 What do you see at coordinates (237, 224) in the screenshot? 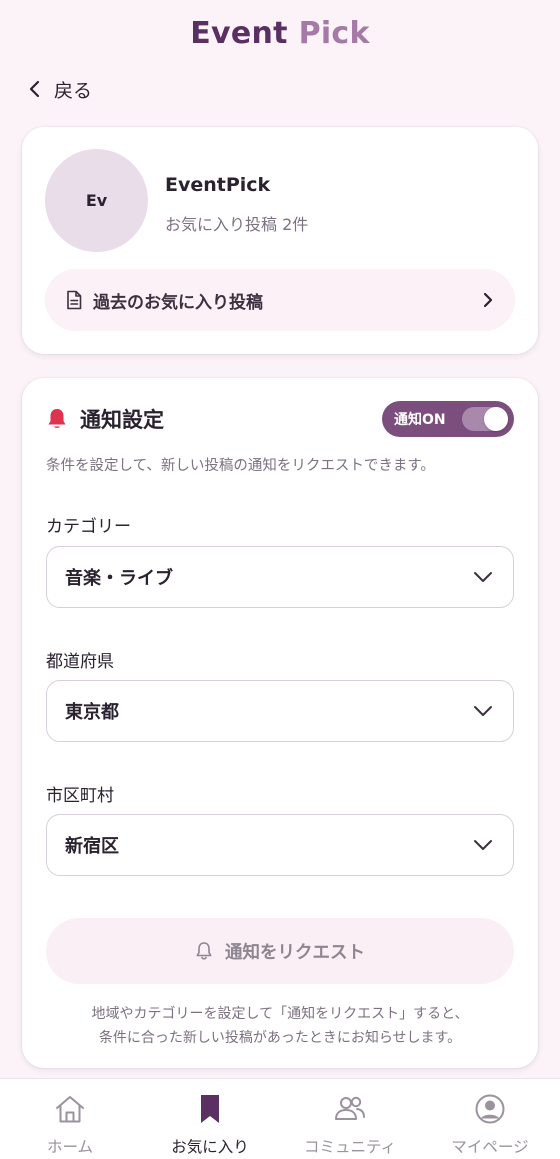
I see `favorites-count: お気に入り投稿 2件` at bounding box center [237, 224].